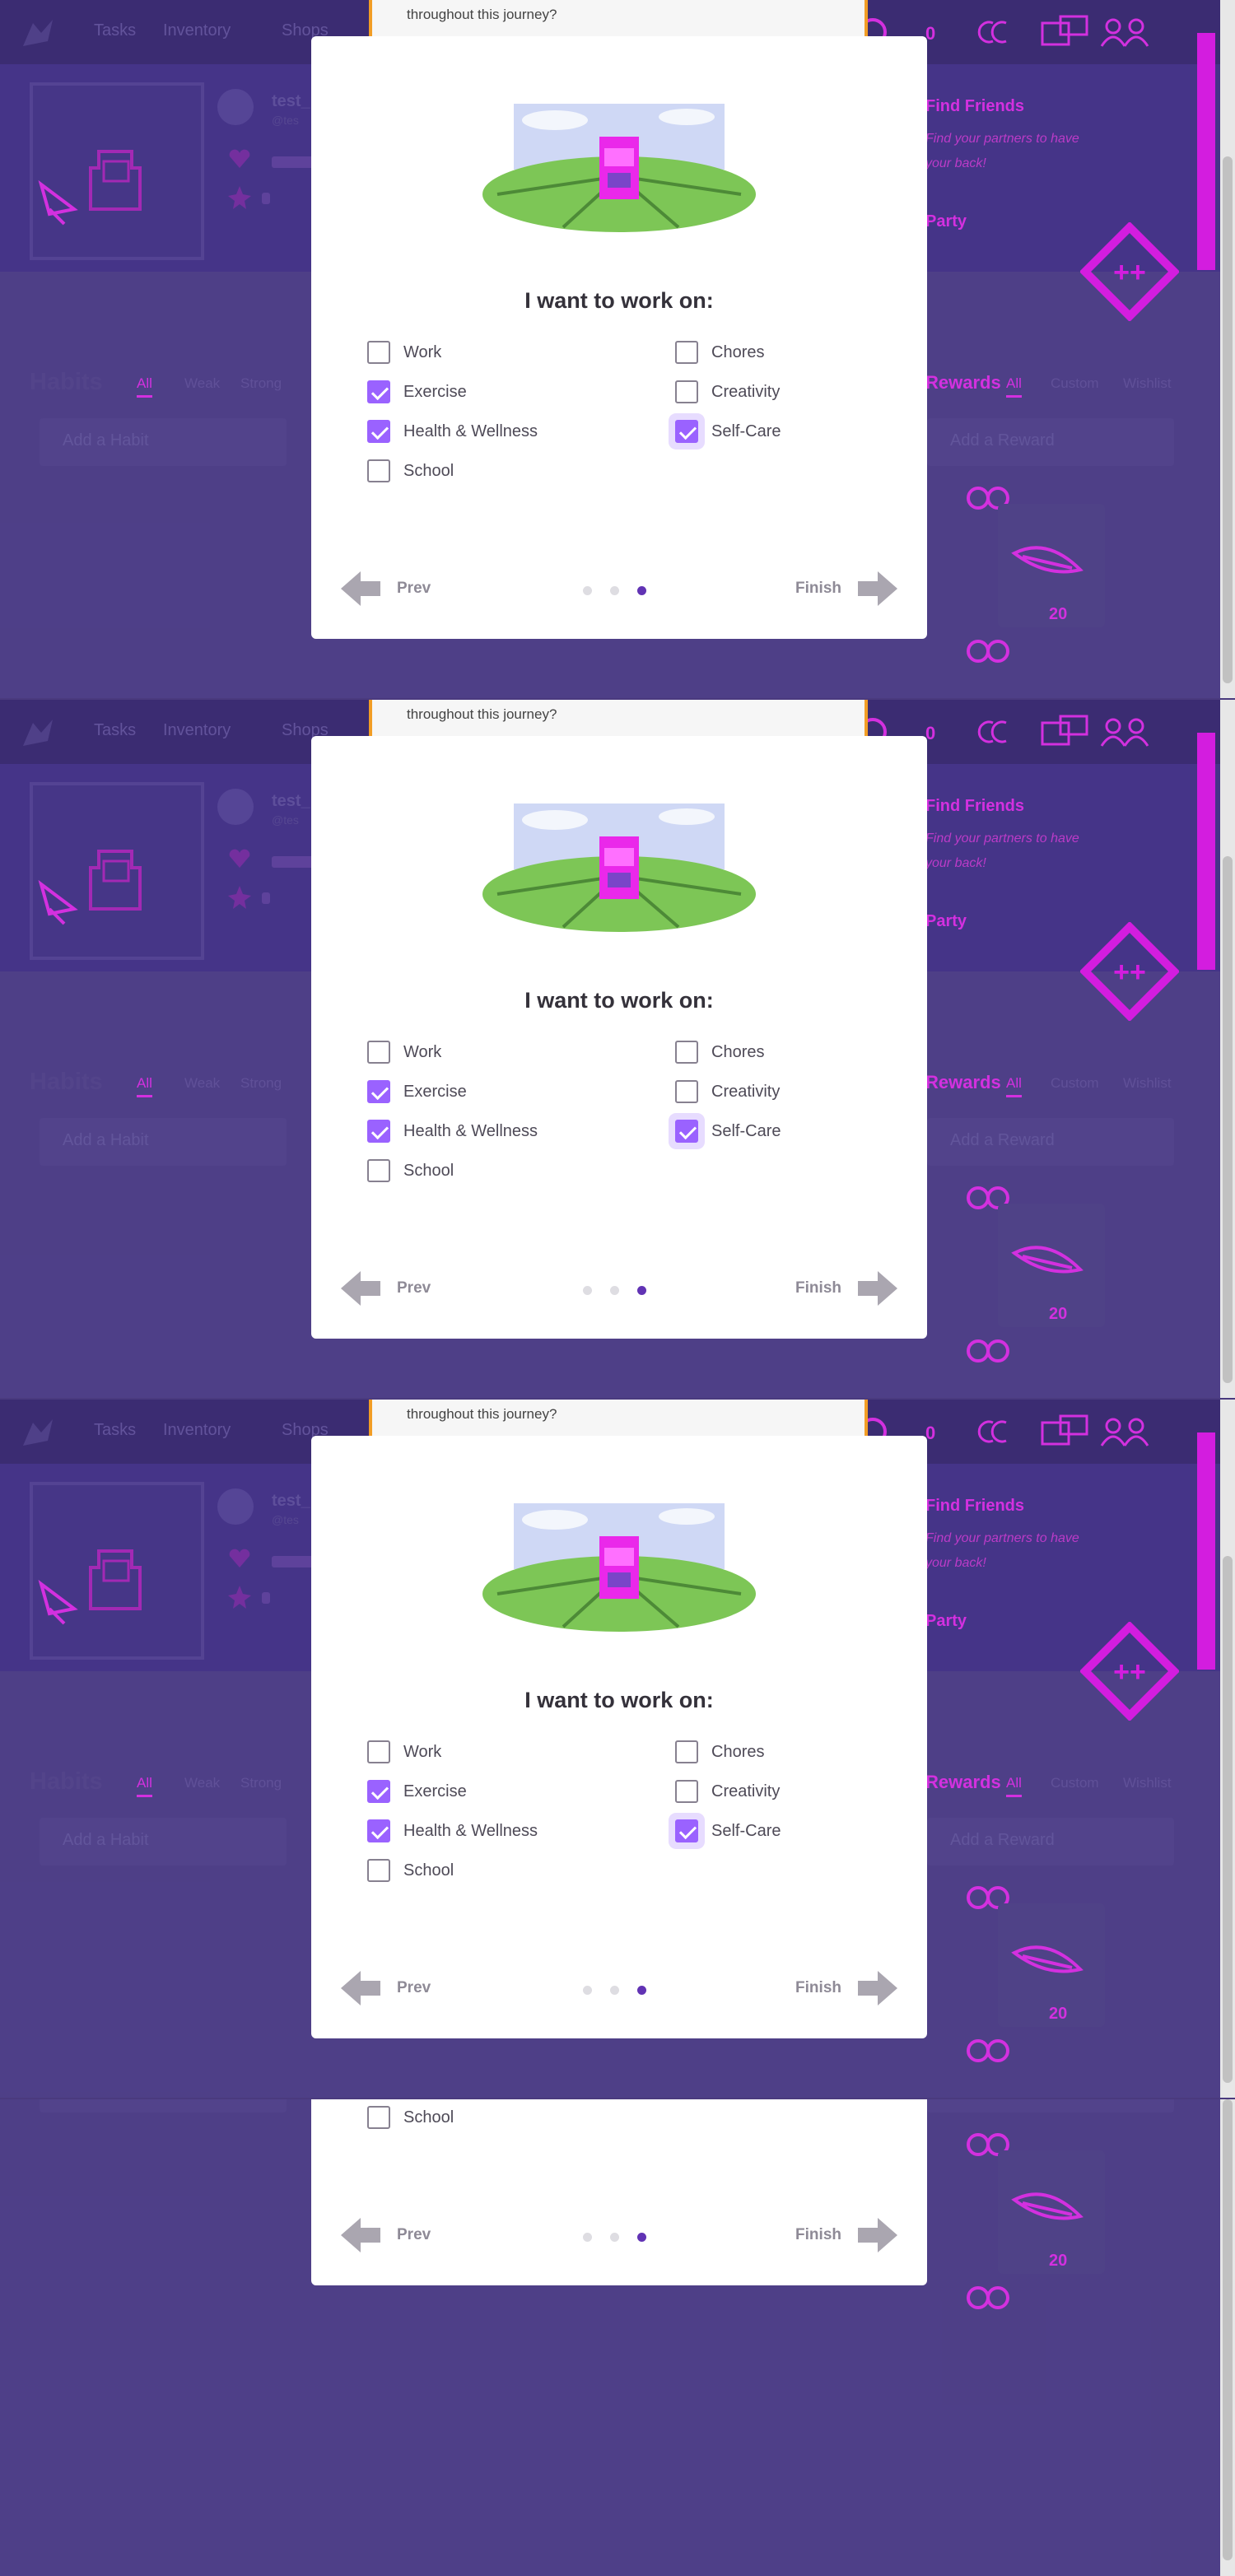  I want to click on prev-label: Prev, so click(414, 2234).